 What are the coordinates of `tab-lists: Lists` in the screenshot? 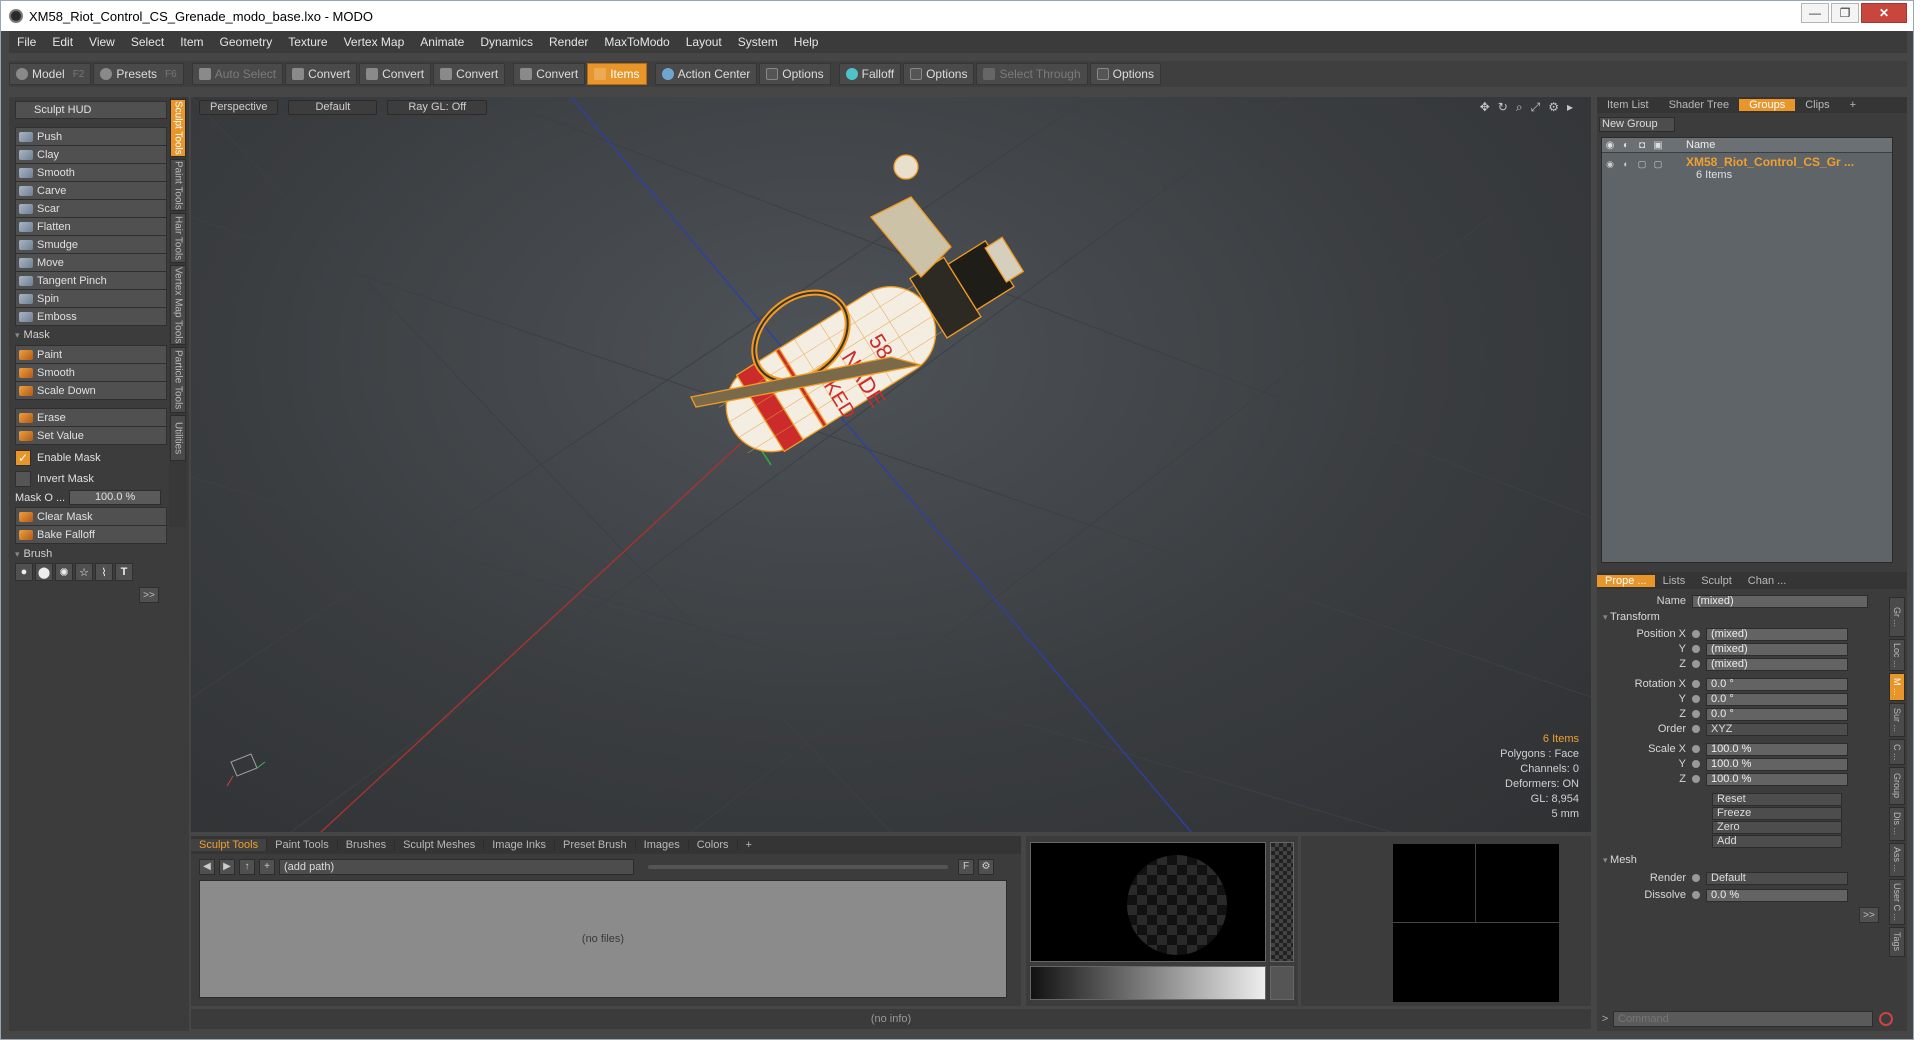 It's located at (1674, 581).